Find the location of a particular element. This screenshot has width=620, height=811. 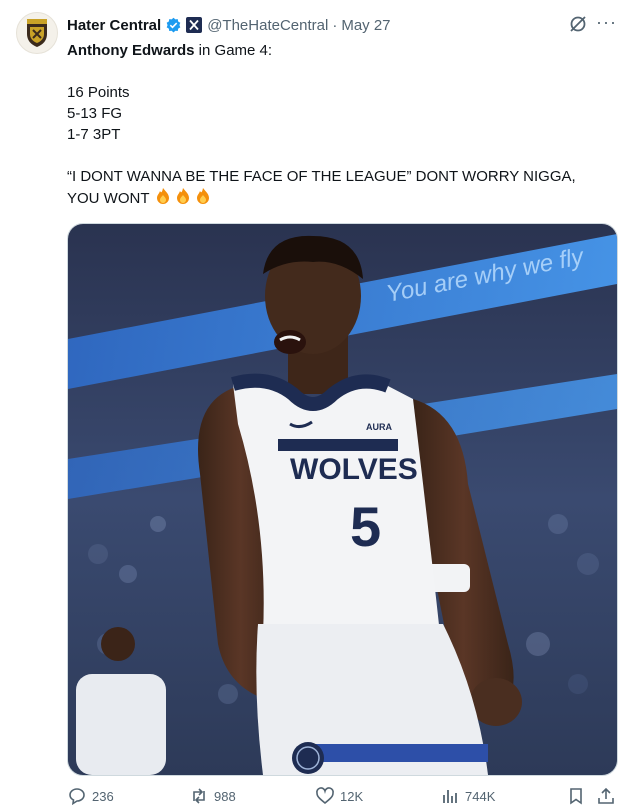

action-bar: 236 988 12K 744K is located at coordinates (341, 796).